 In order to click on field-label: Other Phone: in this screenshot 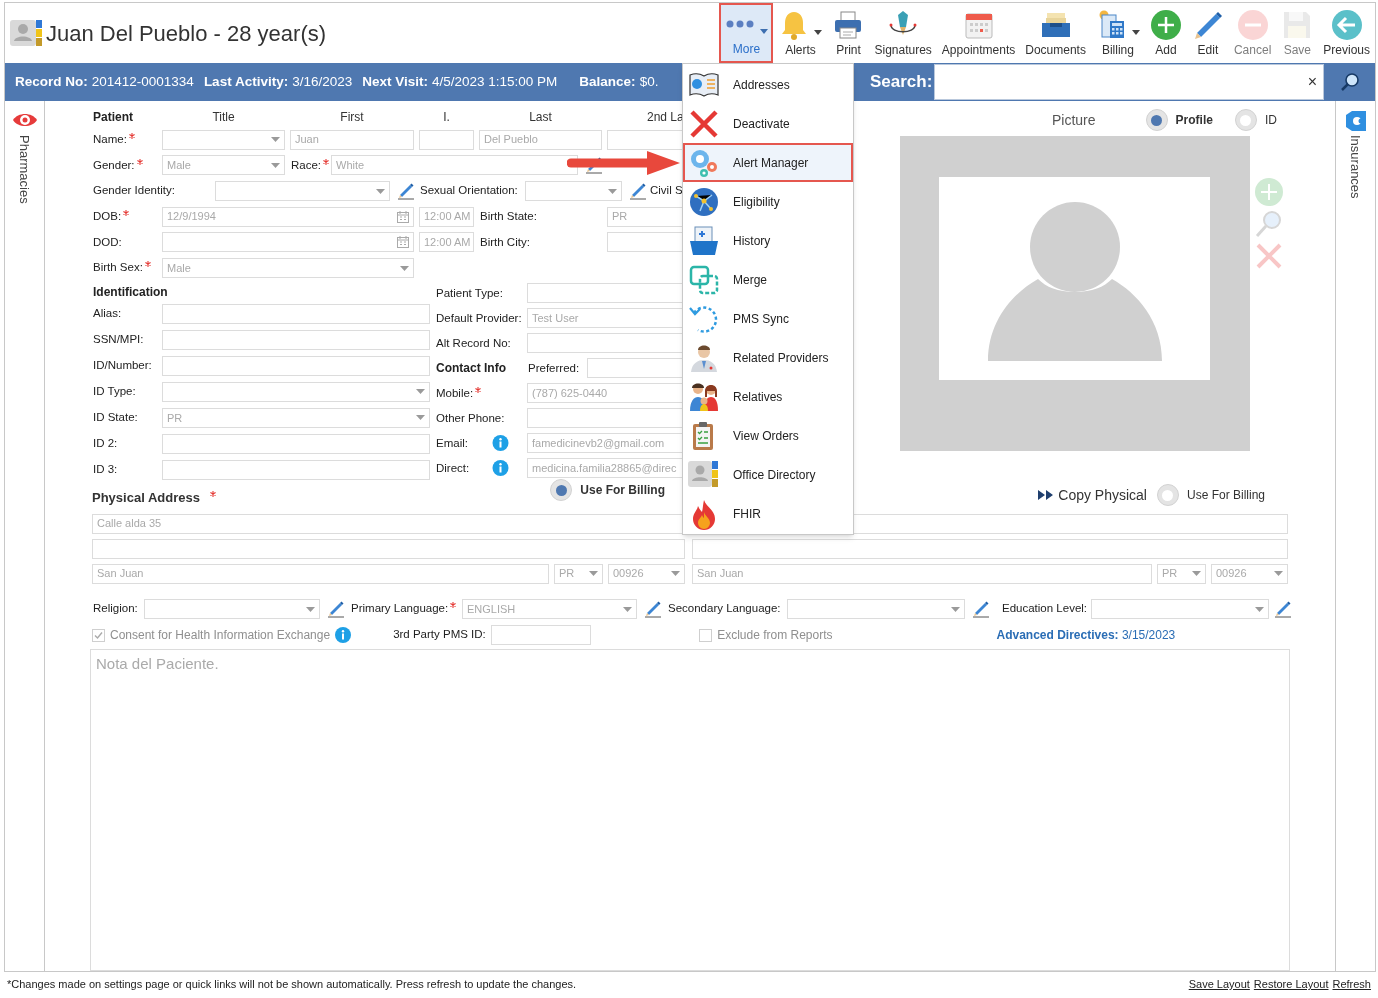, I will do `click(470, 418)`.